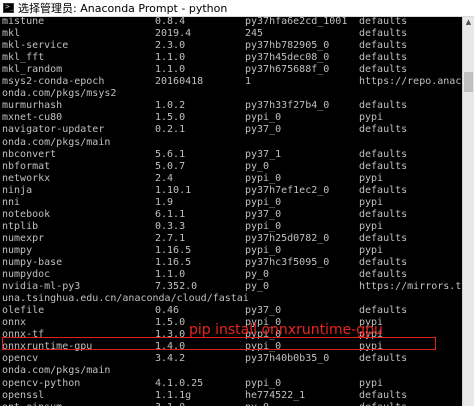  Describe the element at coordinates (23, 58) in the screenshot. I see `package-name: mkl_fft` at that location.